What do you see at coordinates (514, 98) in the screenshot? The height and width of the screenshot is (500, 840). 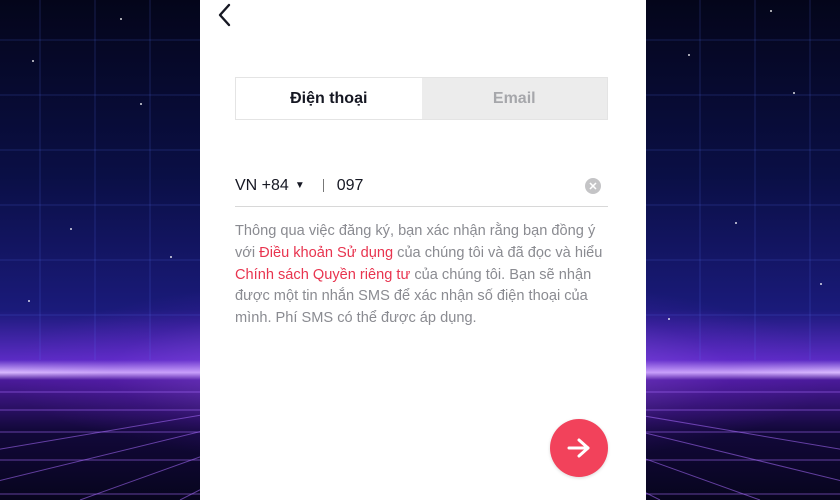 I see `tab-email: Email` at bounding box center [514, 98].